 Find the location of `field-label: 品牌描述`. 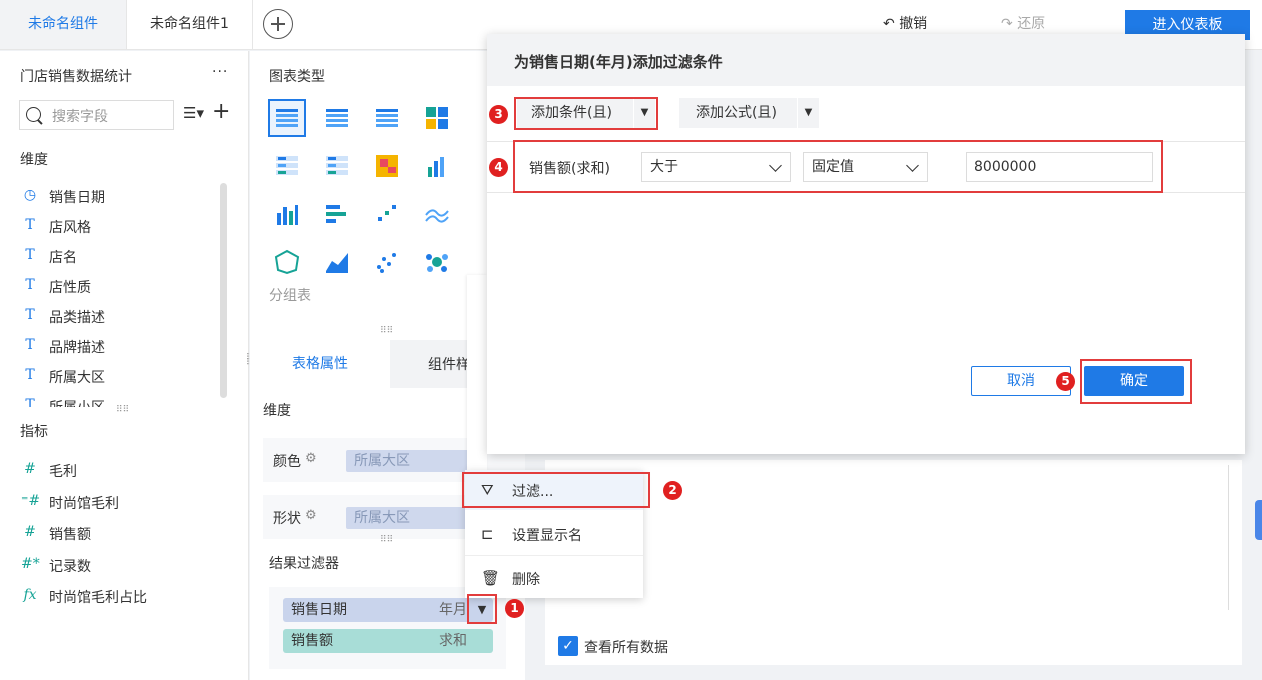

field-label: 品牌描述 is located at coordinates (77, 348).